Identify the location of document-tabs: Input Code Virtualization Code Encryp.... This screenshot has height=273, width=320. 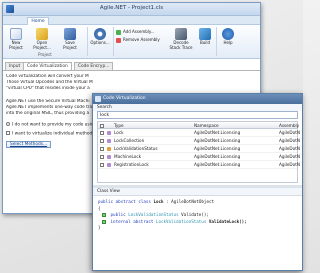
(131, 65).